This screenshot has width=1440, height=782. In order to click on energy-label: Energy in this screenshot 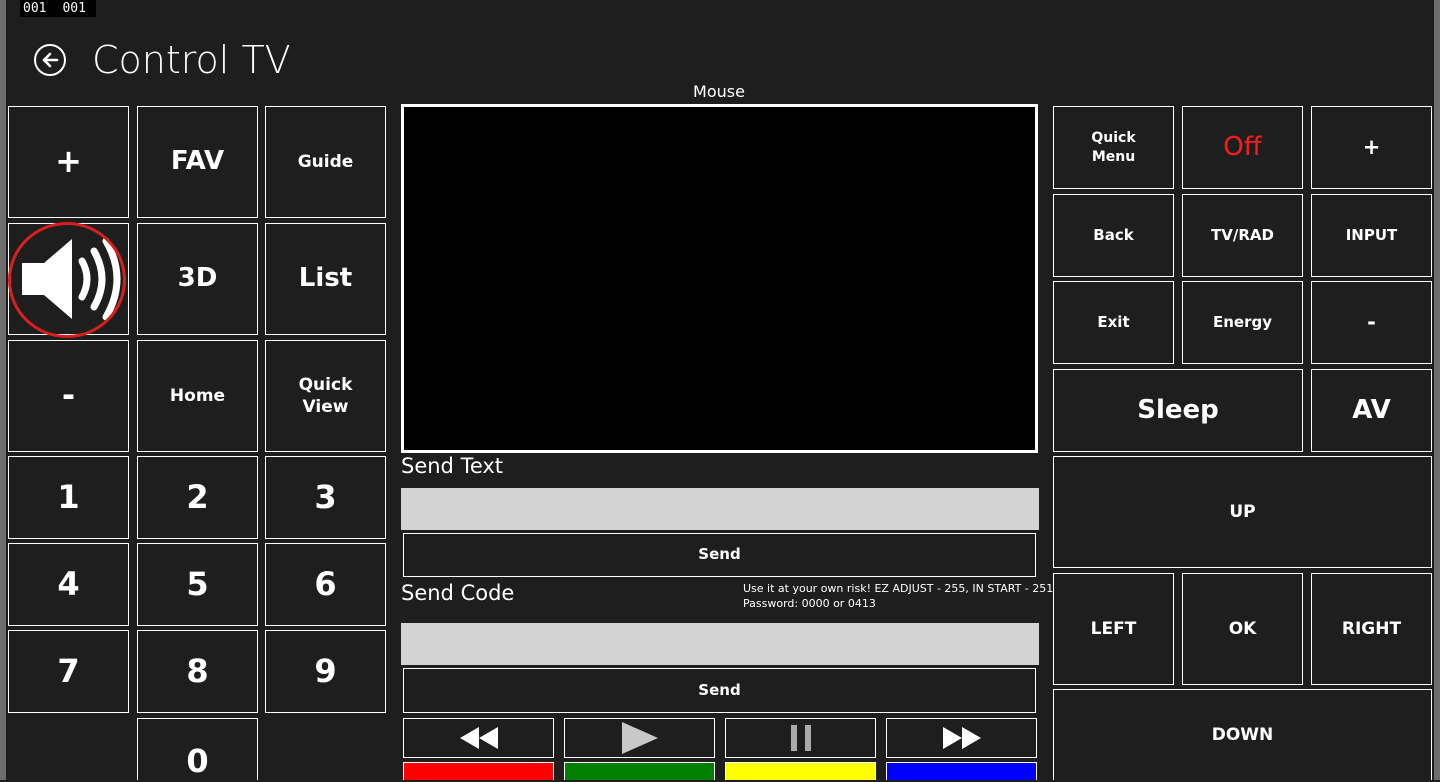, I will do `click(1242, 321)`.